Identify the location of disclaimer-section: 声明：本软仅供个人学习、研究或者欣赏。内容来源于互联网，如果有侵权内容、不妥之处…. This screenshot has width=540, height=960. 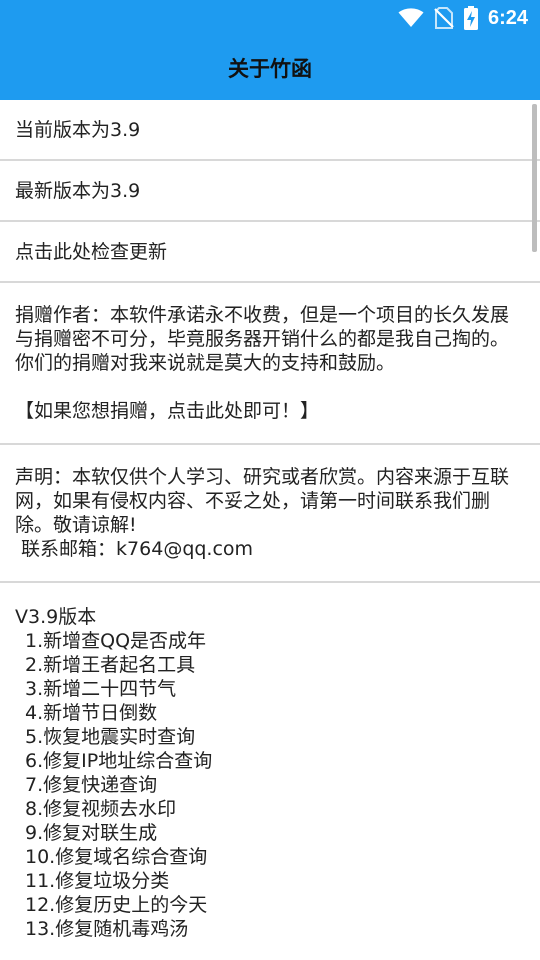
(270, 514).